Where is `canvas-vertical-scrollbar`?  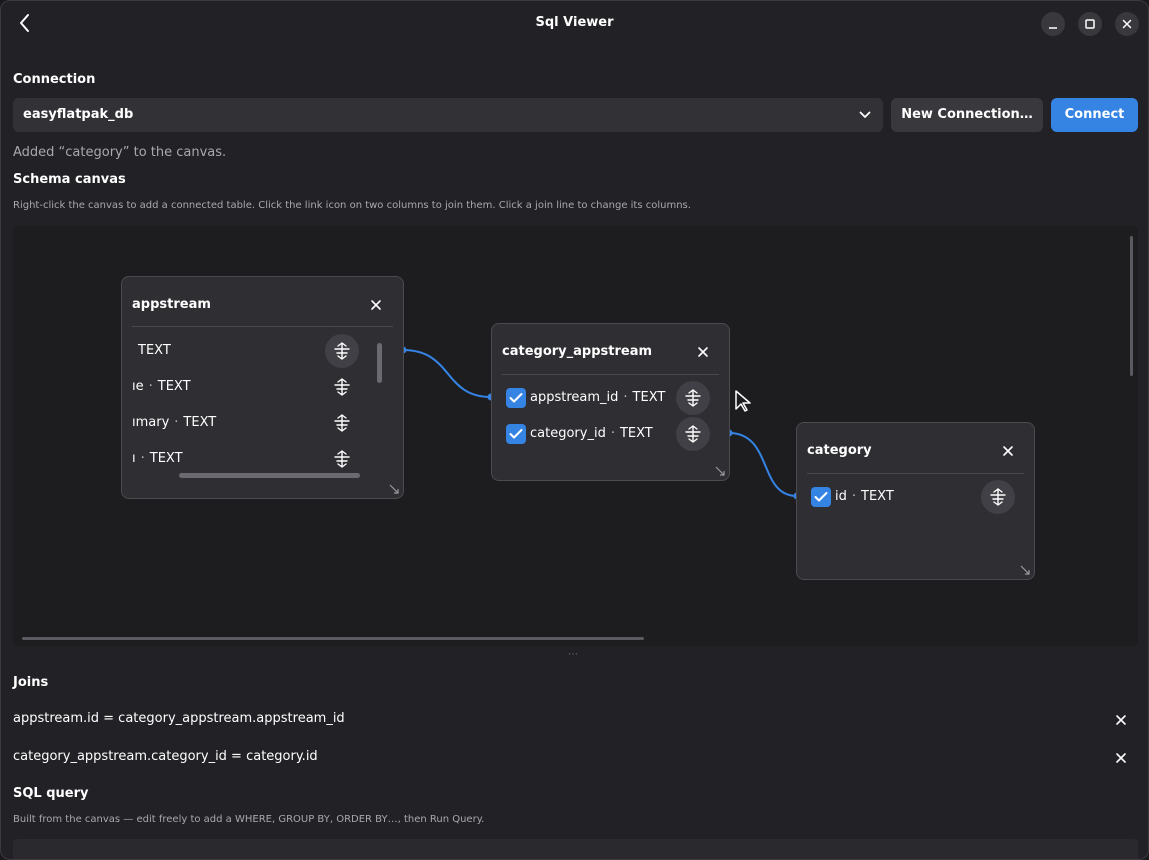
canvas-vertical-scrollbar is located at coordinates (1131, 306).